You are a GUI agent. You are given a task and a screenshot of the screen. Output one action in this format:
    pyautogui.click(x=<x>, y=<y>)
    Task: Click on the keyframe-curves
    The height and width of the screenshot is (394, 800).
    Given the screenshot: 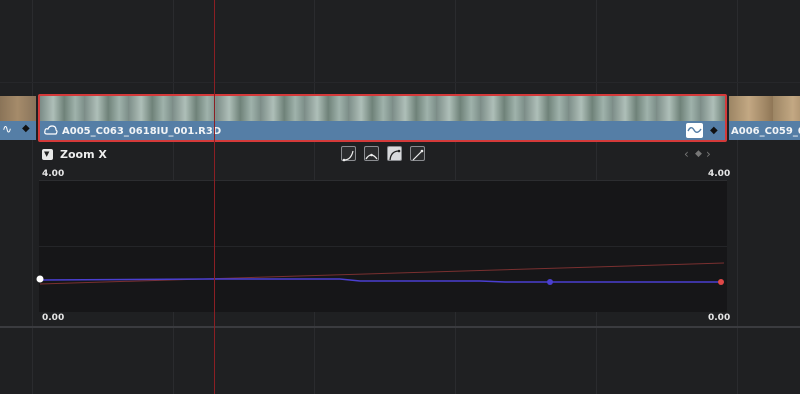 What is the action you would take?
    pyautogui.click(x=380, y=273)
    